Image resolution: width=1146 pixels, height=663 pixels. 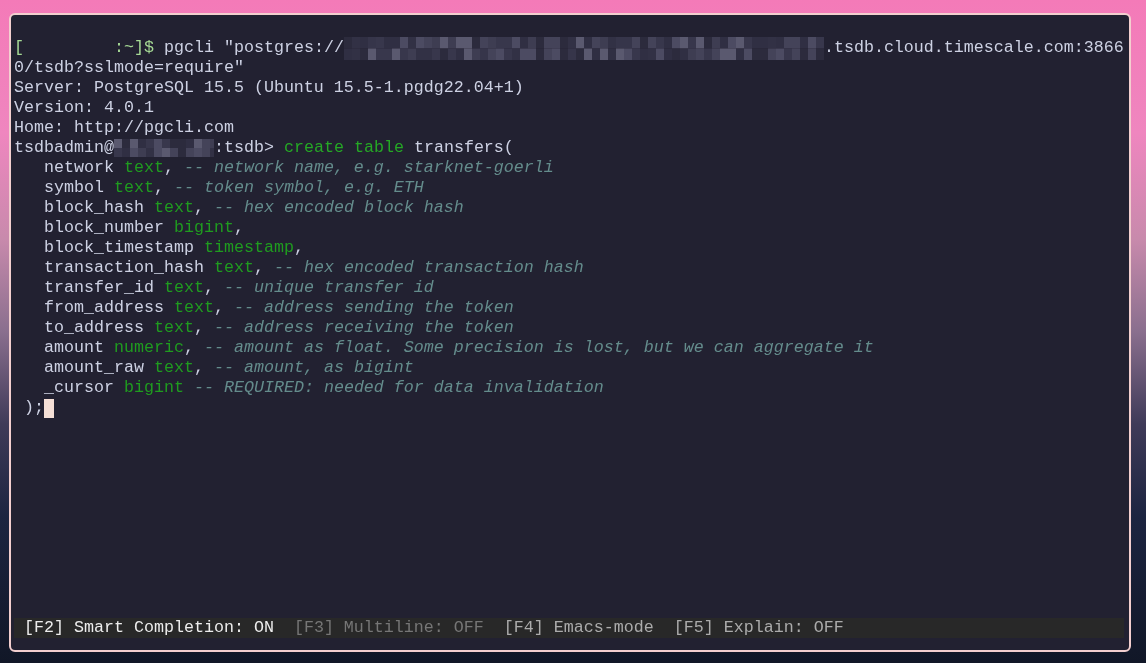 I want to click on output-line: Server: PostgreSQL 15.5 (Ubuntu 15.5-1.pgdg22.04+1), so click(x=269, y=88).